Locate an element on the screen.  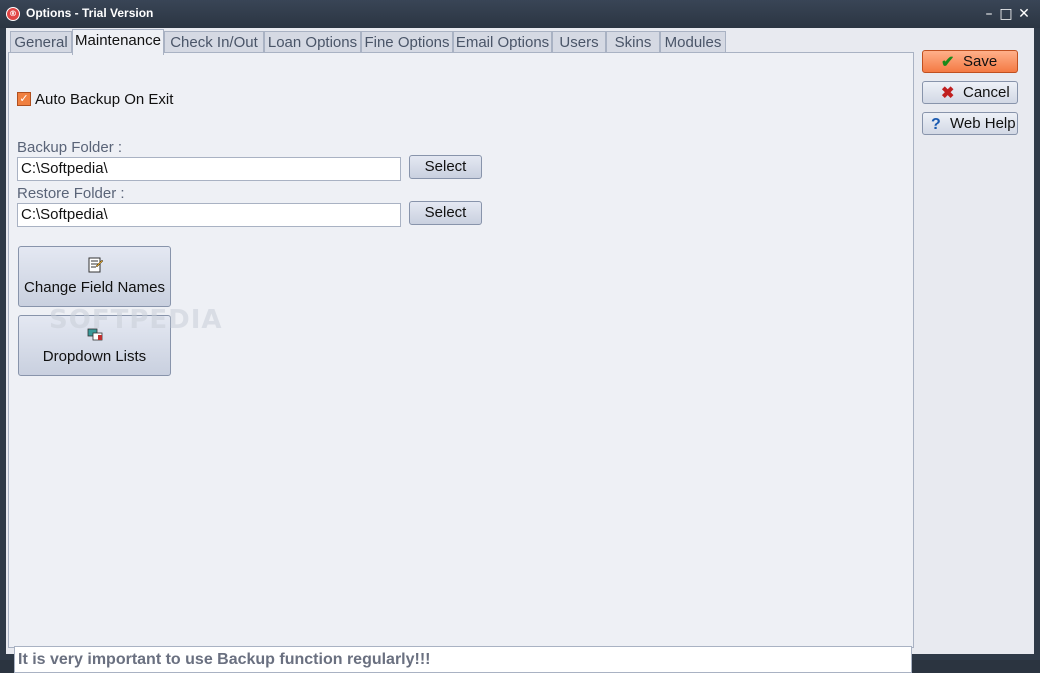
tab-check-in-out: Check In/Out is located at coordinates (214, 42).